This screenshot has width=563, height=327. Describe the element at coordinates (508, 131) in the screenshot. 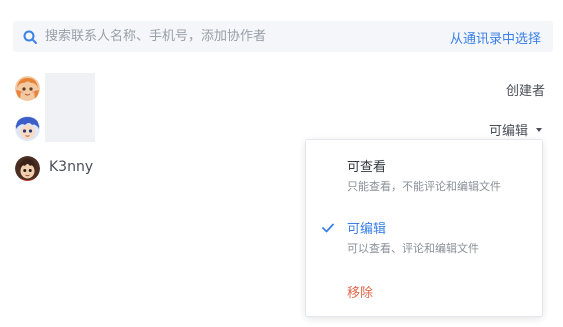

I see `role-label-editor: 可编辑` at that location.